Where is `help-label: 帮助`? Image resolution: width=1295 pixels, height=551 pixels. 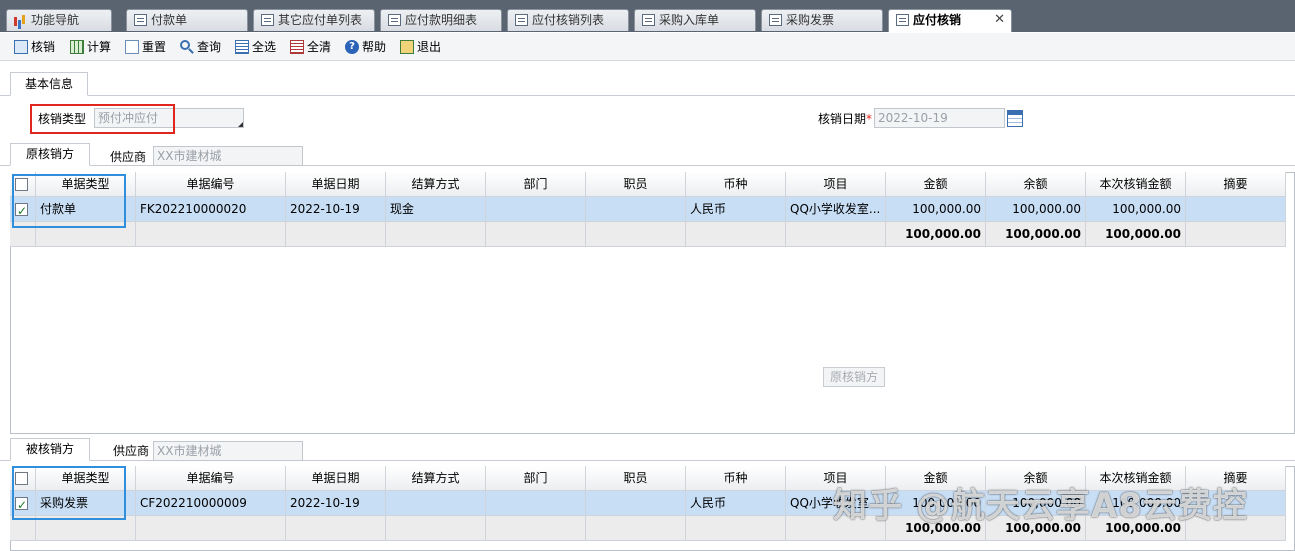 help-label: 帮助 is located at coordinates (374, 47).